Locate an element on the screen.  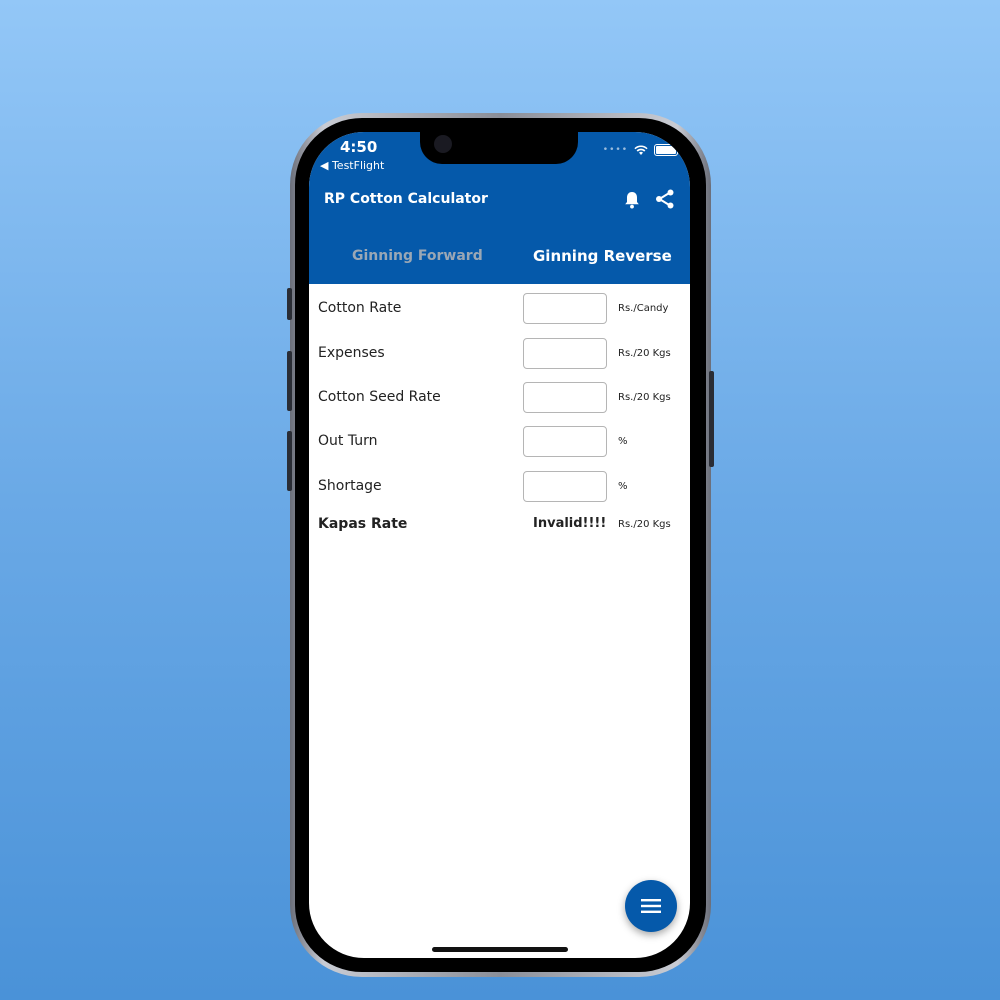
tab-ginning-reverse: Ginning Reverse is located at coordinates (602, 256).